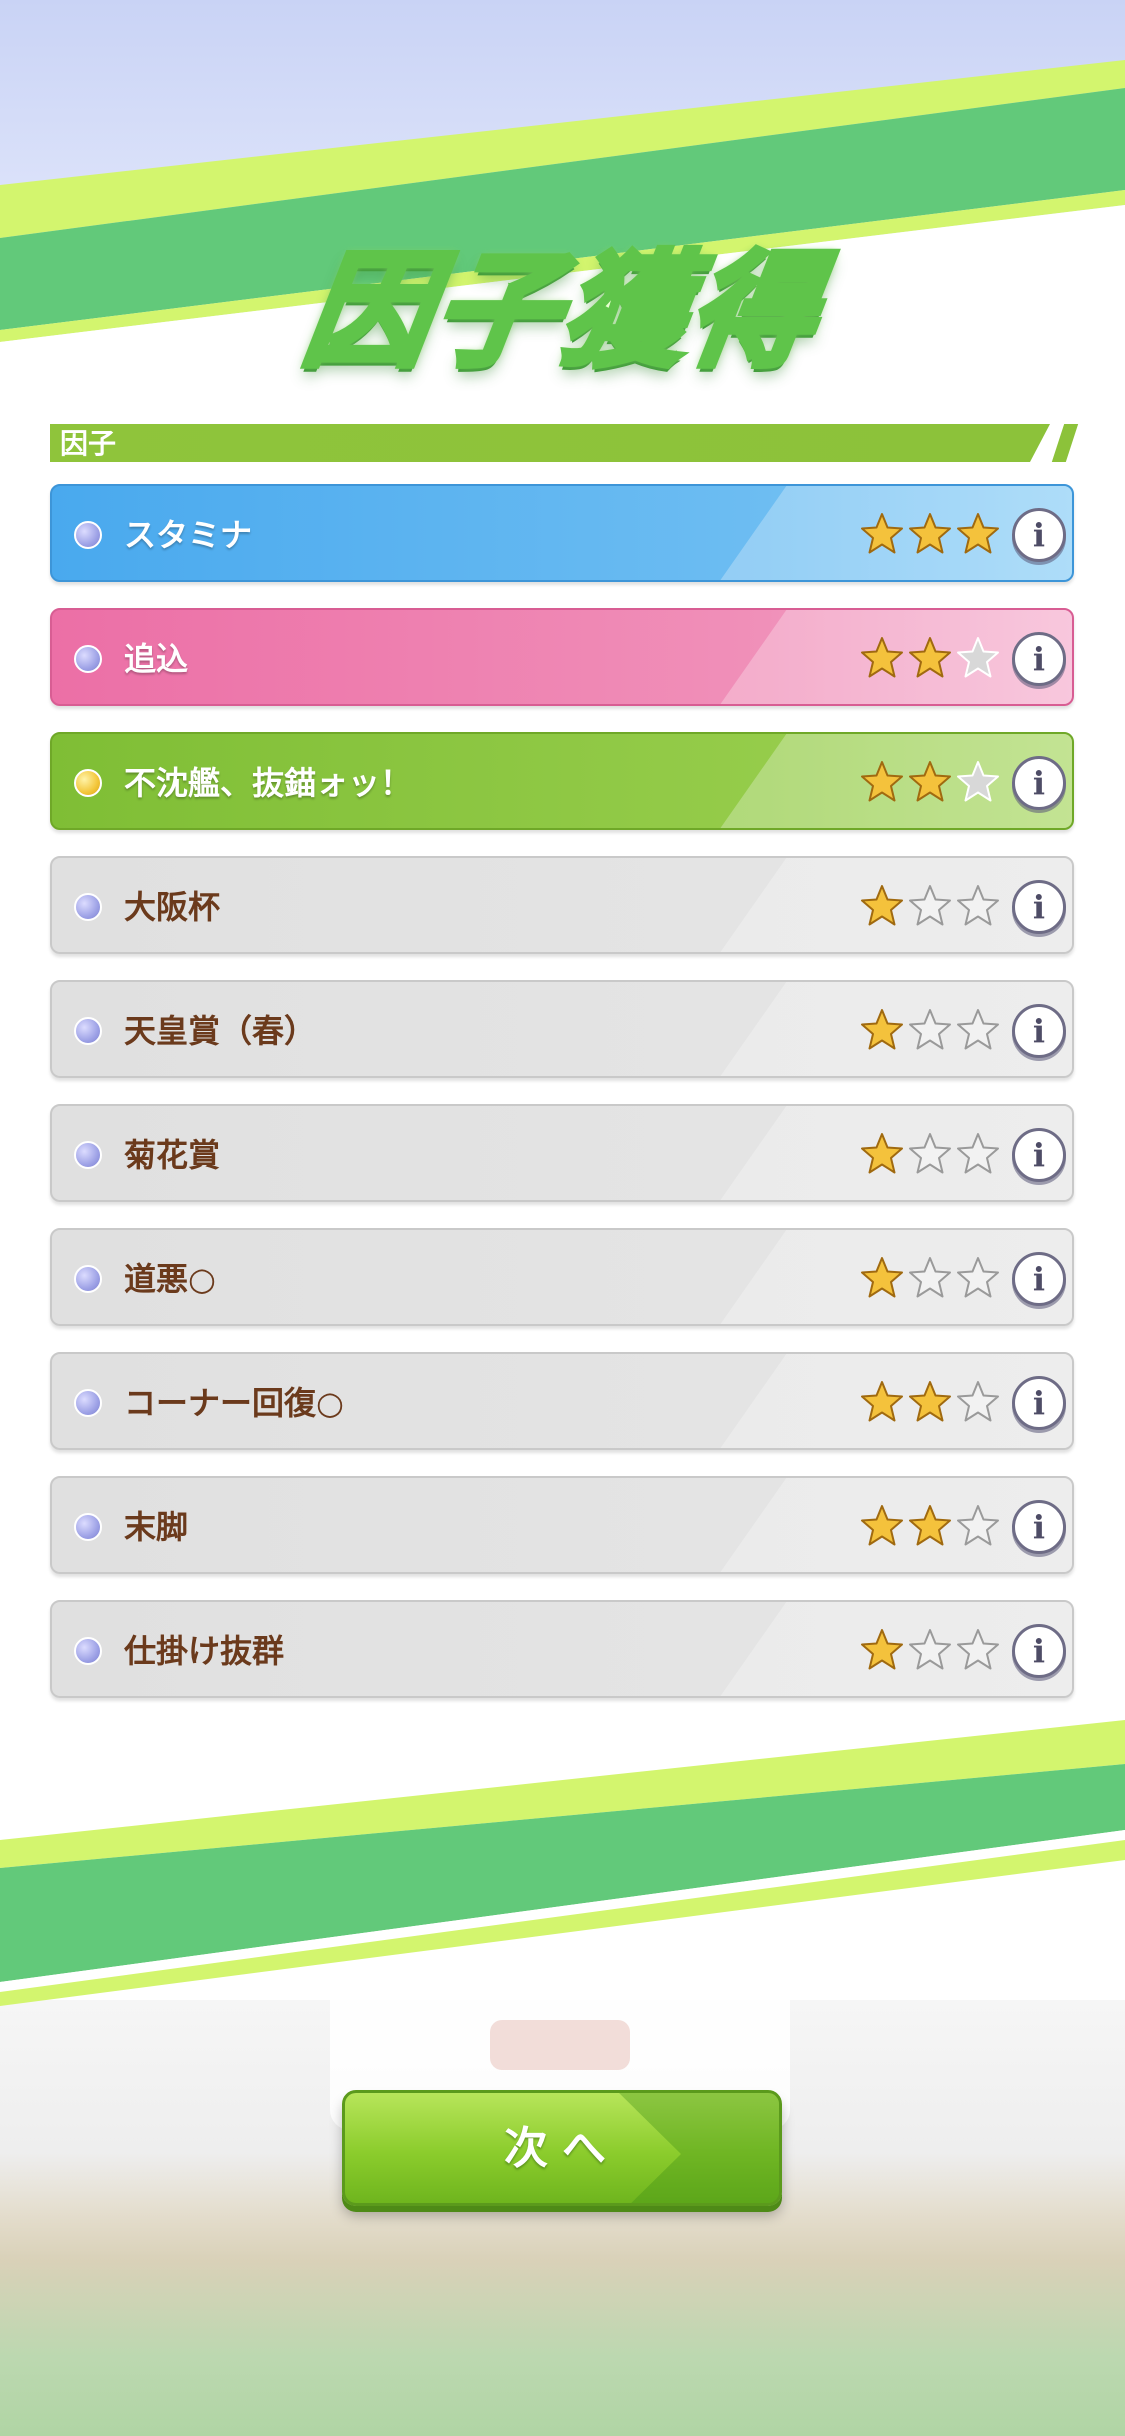 The height and width of the screenshot is (2436, 1125). Describe the element at coordinates (172, 907) in the screenshot. I see `factor-name: 大阪杯` at that location.